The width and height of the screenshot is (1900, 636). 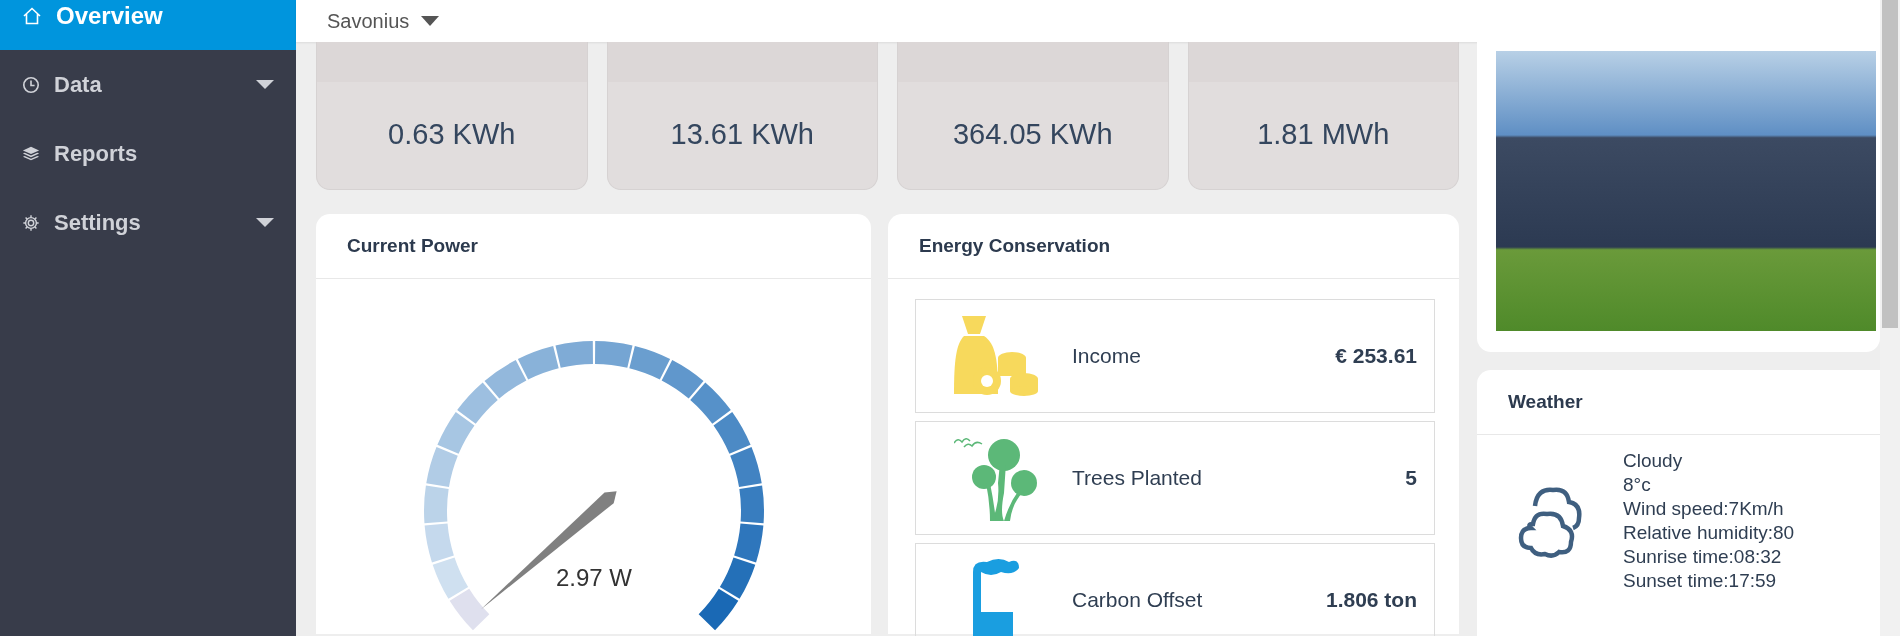 I want to click on weather-detail: Wind speed:7Km/h, so click(x=1704, y=509).